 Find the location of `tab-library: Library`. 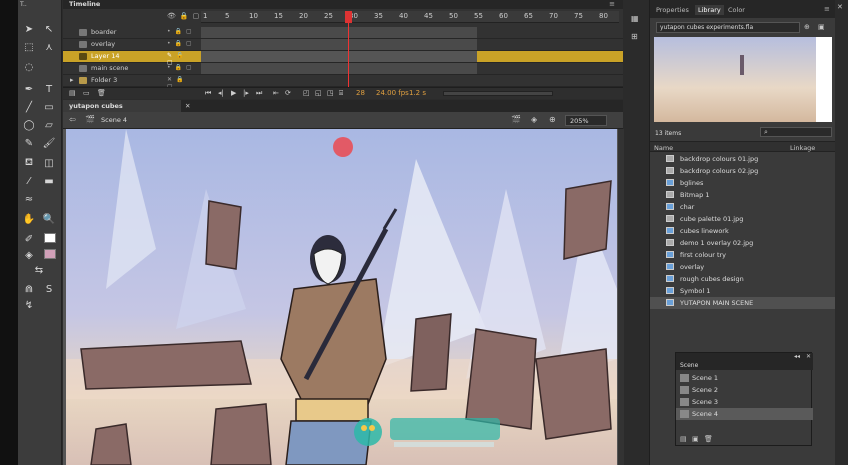

tab-library: Library is located at coordinates (709, 10).